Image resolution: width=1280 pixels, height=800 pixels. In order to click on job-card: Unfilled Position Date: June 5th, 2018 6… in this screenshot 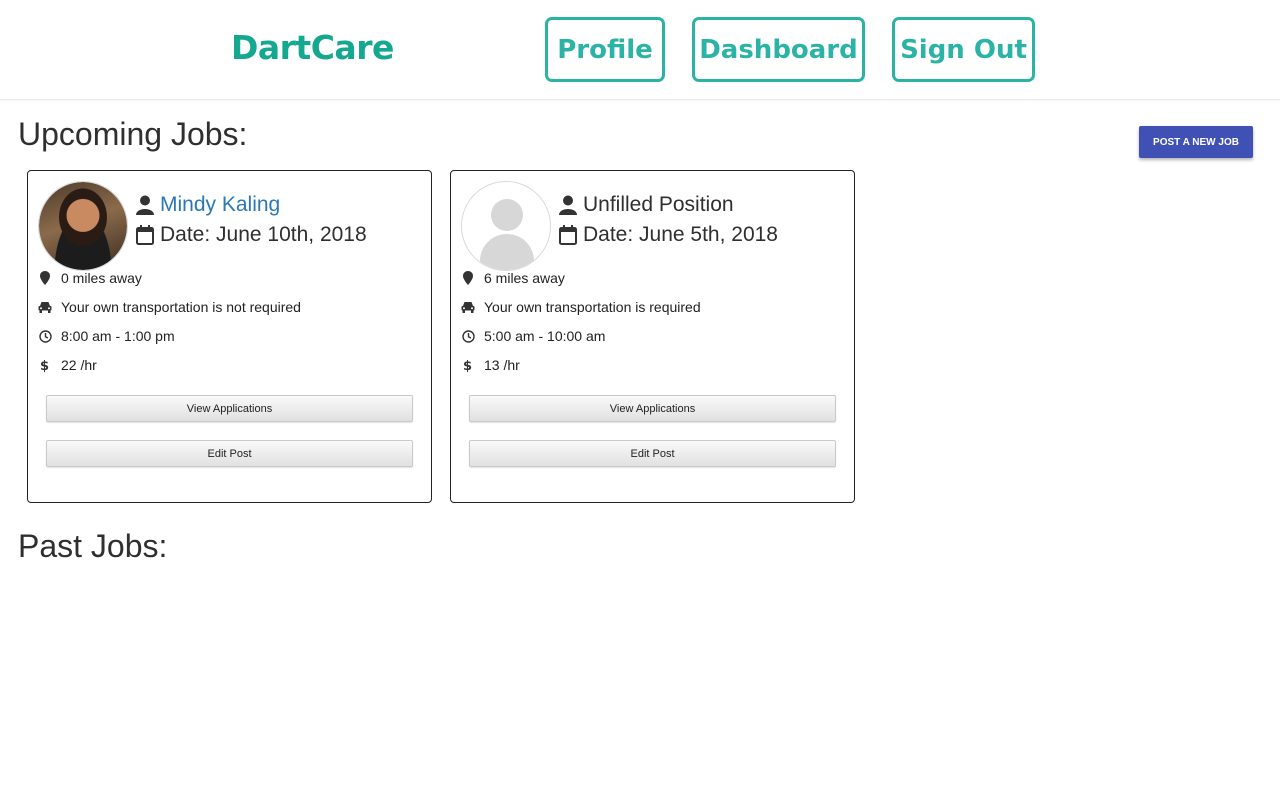, I will do `click(652, 336)`.